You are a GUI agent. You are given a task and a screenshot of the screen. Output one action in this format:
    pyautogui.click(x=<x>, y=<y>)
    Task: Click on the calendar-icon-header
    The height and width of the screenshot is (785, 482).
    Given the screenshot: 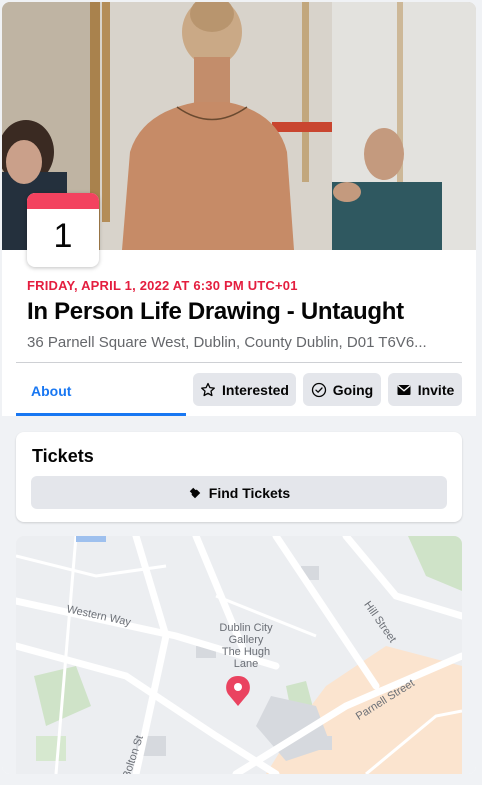 What is the action you would take?
    pyautogui.click(x=63, y=201)
    